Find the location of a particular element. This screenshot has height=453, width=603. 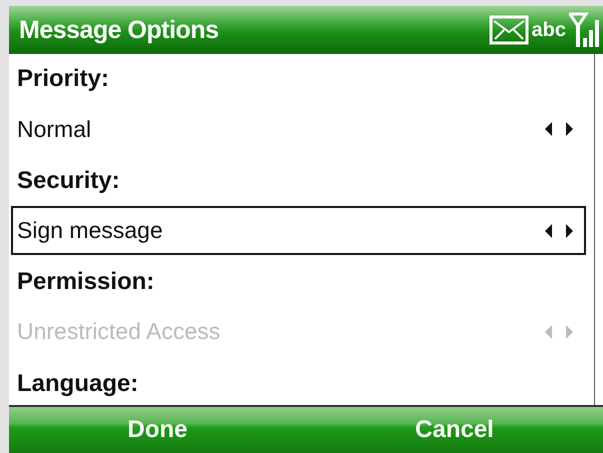

field-label: Language: is located at coordinates (78, 383).